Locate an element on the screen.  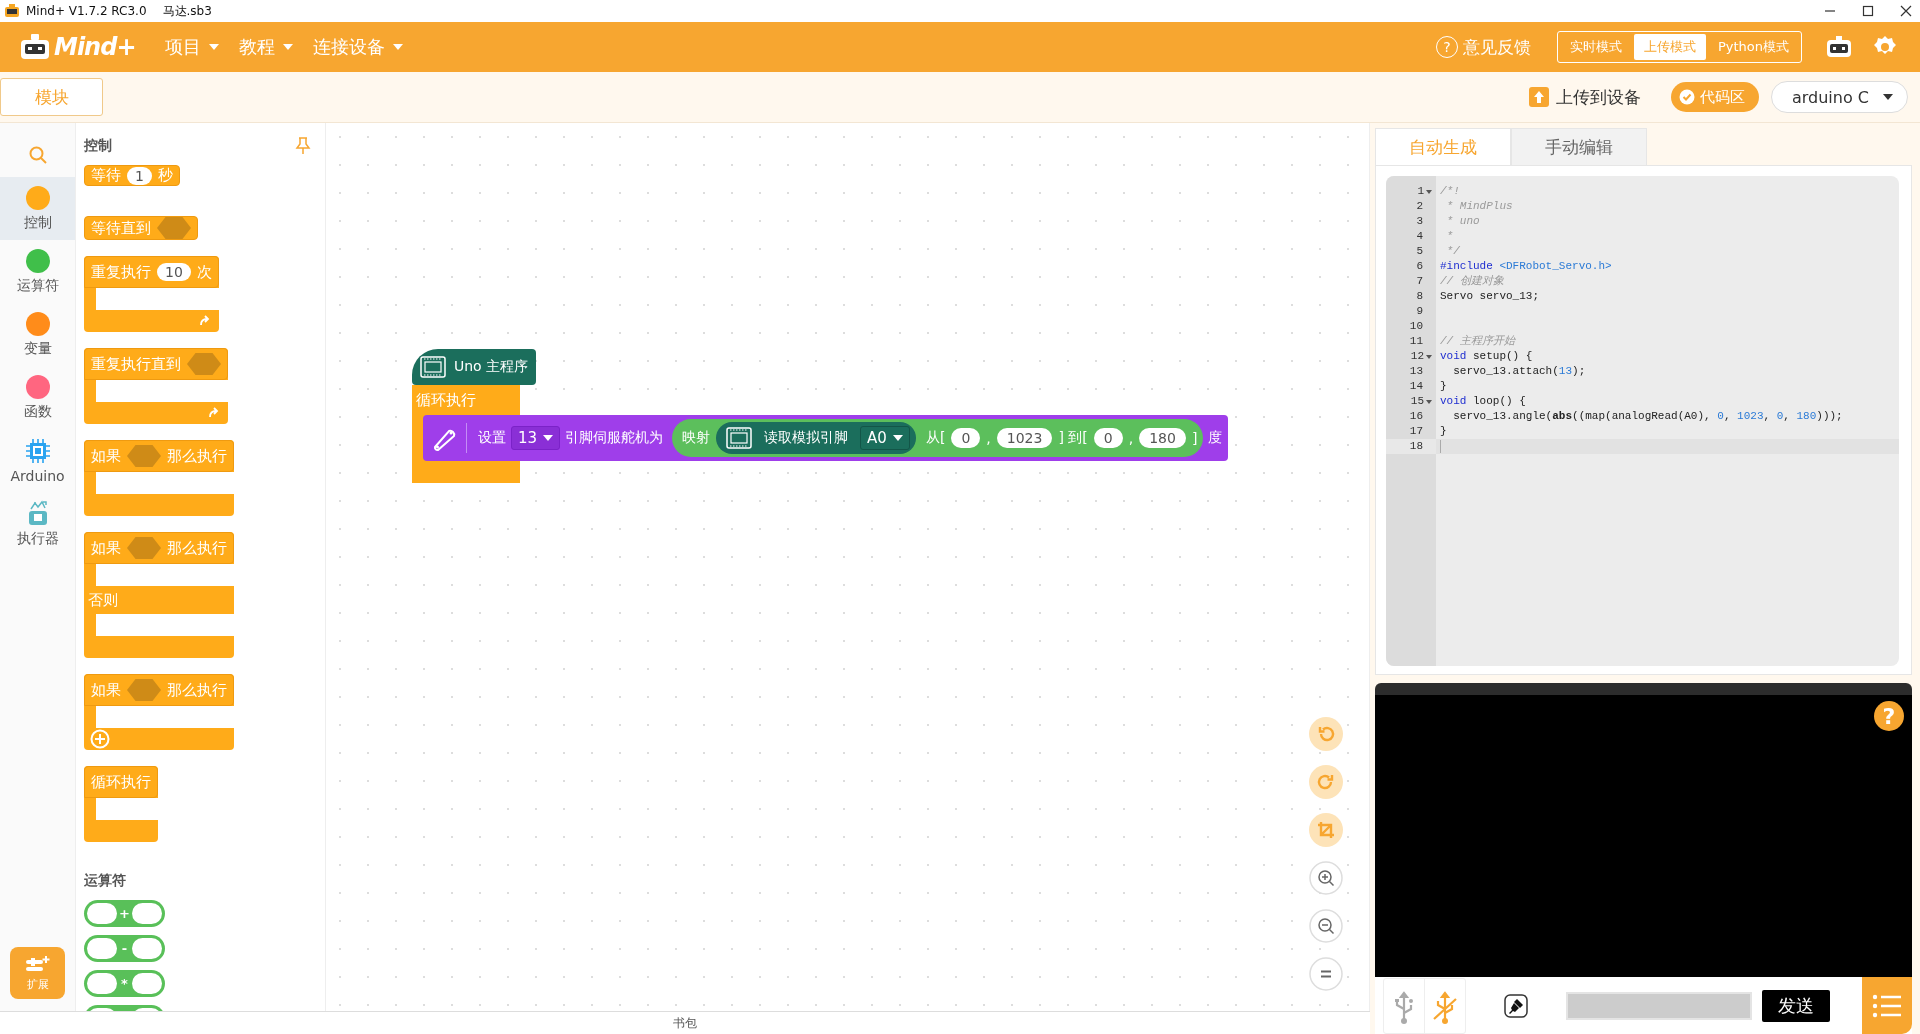
text-cursor is located at coordinates (1440, 446).